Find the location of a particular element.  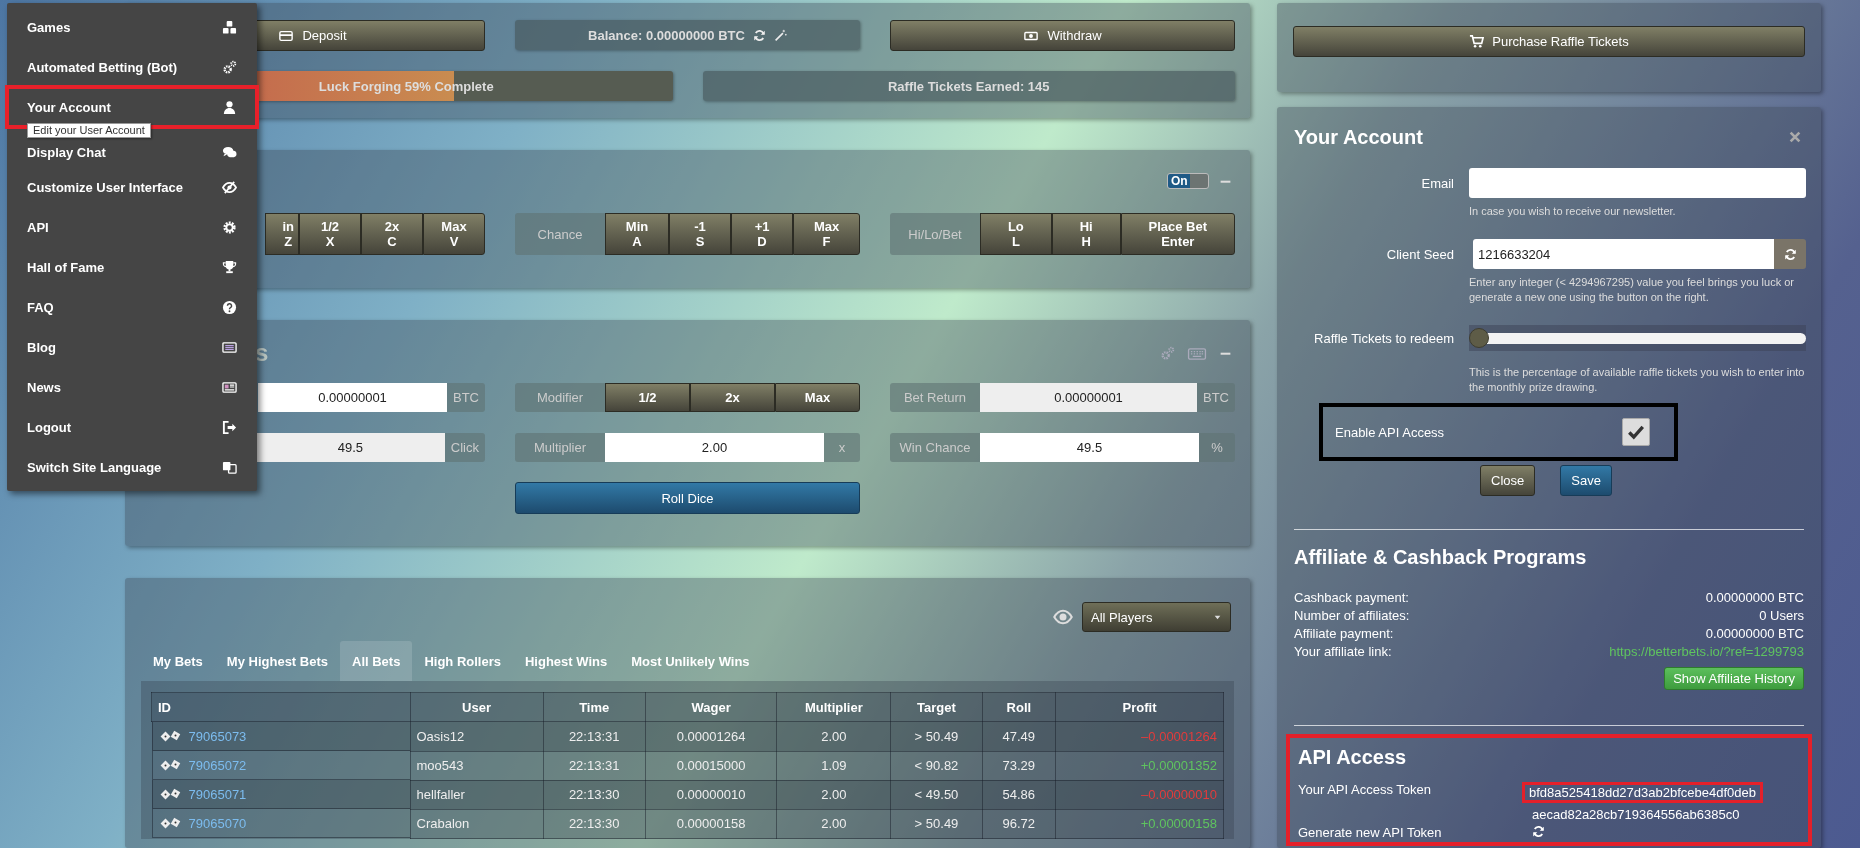

table-cell: –0.00000010 is located at coordinates (1139, 794).